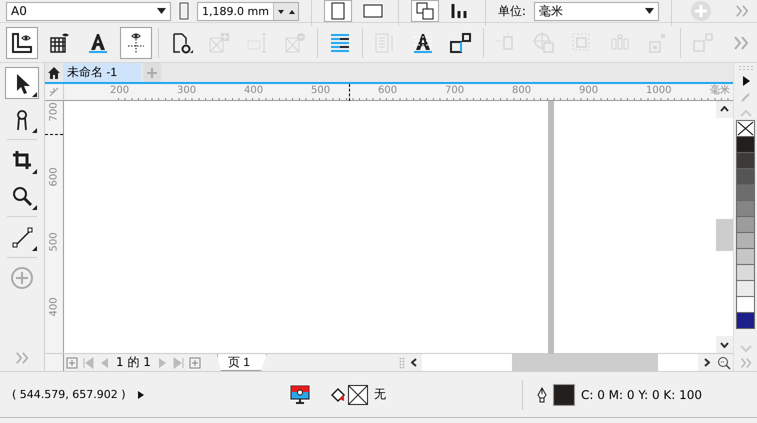 The width and height of the screenshot is (757, 423). Describe the element at coordinates (184, 11) in the screenshot. I see `page-height-icon` at that location.